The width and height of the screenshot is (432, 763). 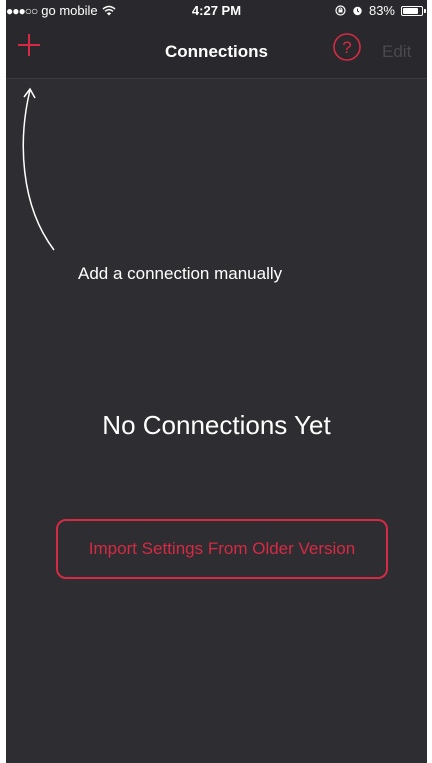 I want to click on battery-icon, so click(x=413, y=10).